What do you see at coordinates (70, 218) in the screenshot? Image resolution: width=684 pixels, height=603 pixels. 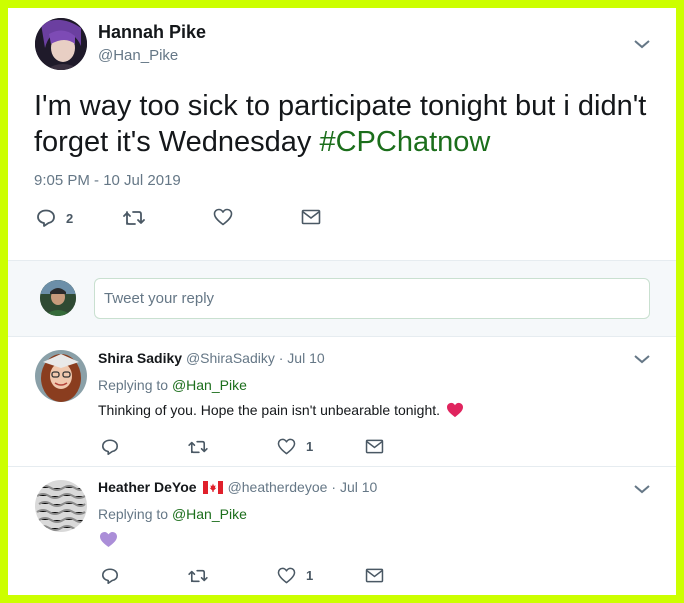 I see `reply-count: 2` at bounding box center [70, 218].